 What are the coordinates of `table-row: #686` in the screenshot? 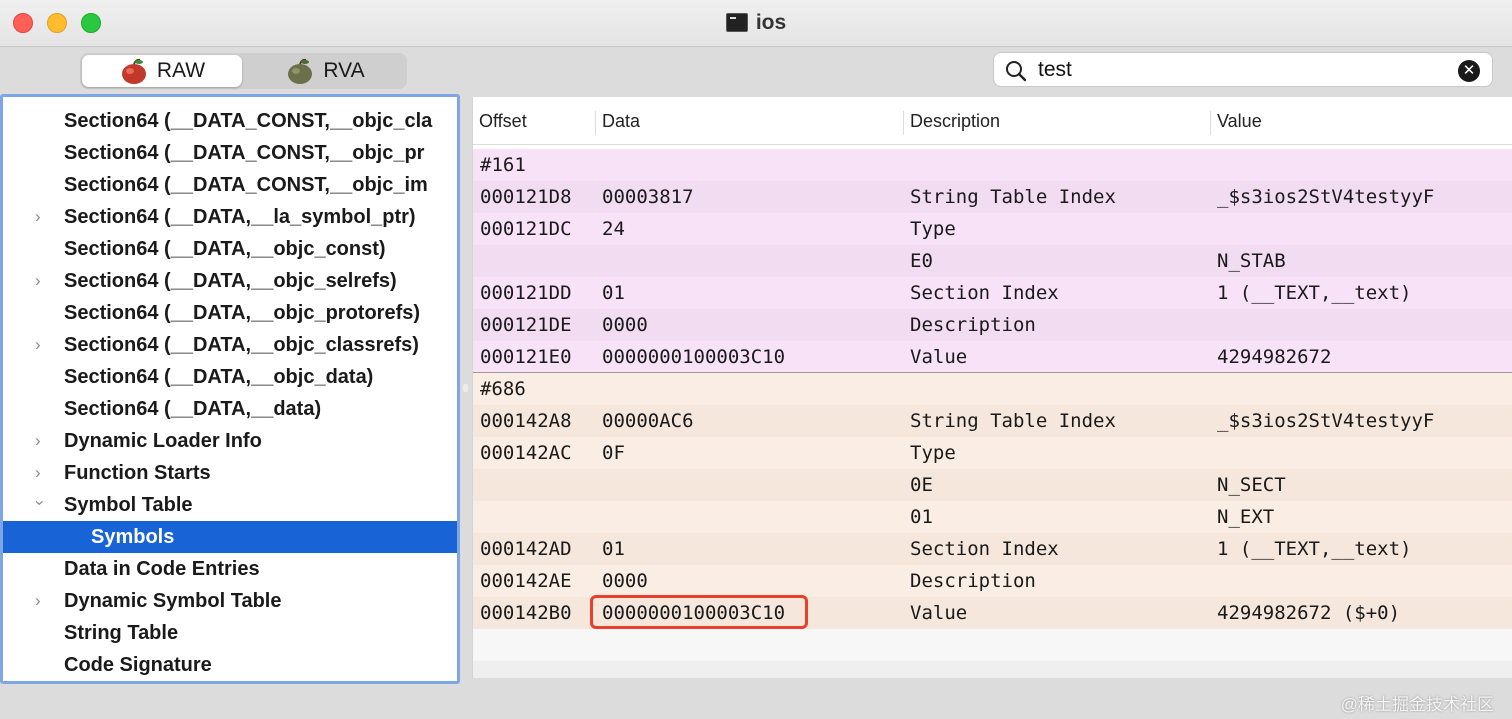 It's located at (992, 389).